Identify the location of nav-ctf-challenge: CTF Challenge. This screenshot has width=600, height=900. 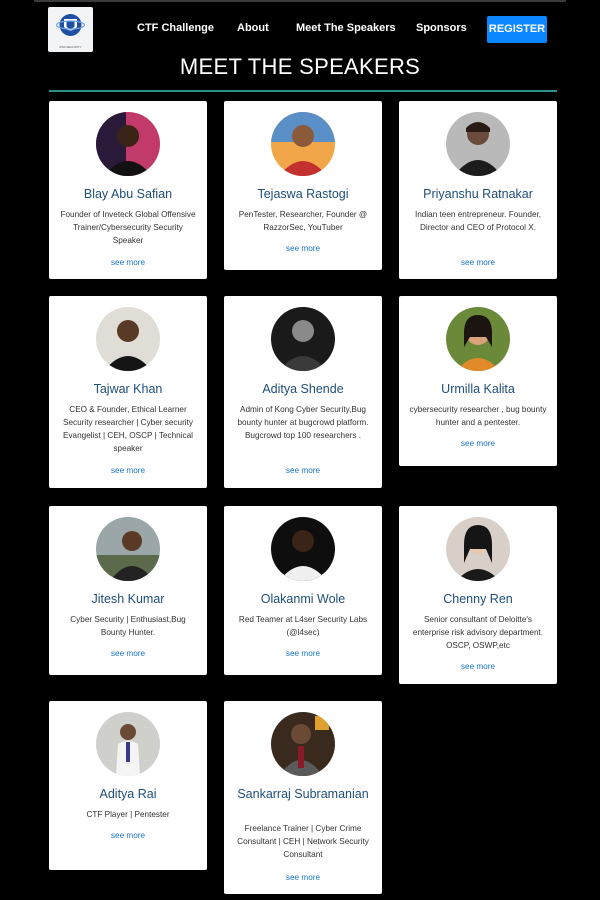
(175, 28).